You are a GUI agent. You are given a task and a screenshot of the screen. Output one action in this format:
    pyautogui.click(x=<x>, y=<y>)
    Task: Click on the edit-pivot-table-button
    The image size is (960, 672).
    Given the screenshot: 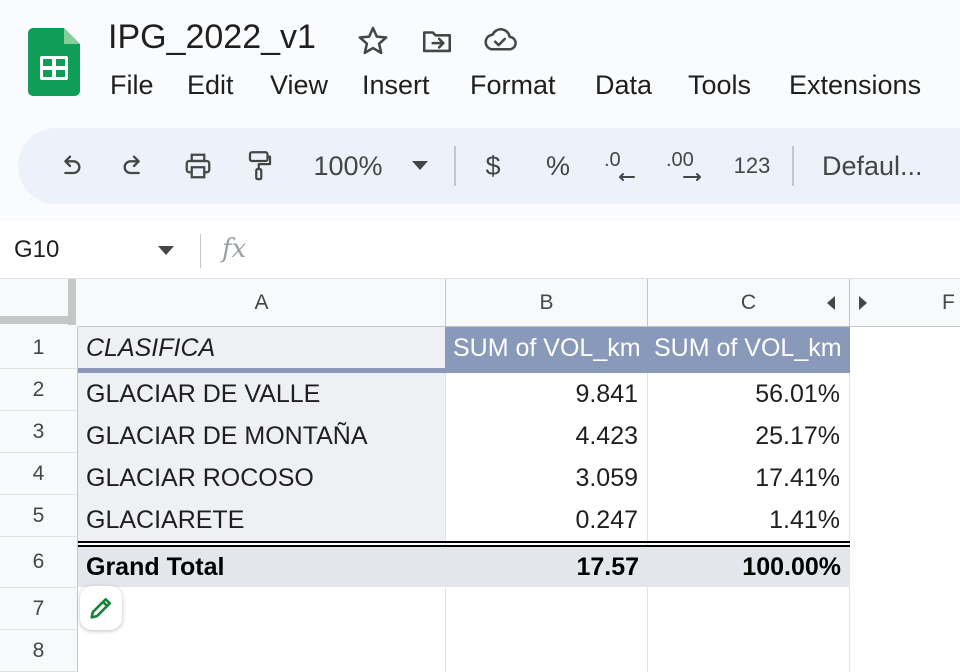 What is the action you would take?
    pyautogui.click(x=101, y=608)
    